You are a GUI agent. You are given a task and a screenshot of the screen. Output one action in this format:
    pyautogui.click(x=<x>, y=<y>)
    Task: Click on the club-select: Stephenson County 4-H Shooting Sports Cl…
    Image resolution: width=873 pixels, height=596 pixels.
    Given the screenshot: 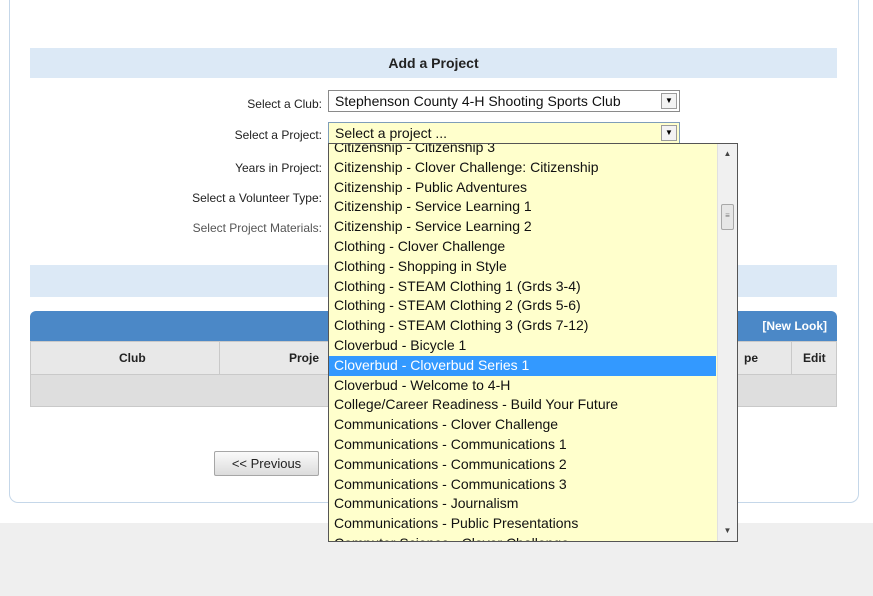 What is the action you would take?
    pyautogui.click(x=504, y=101)
    